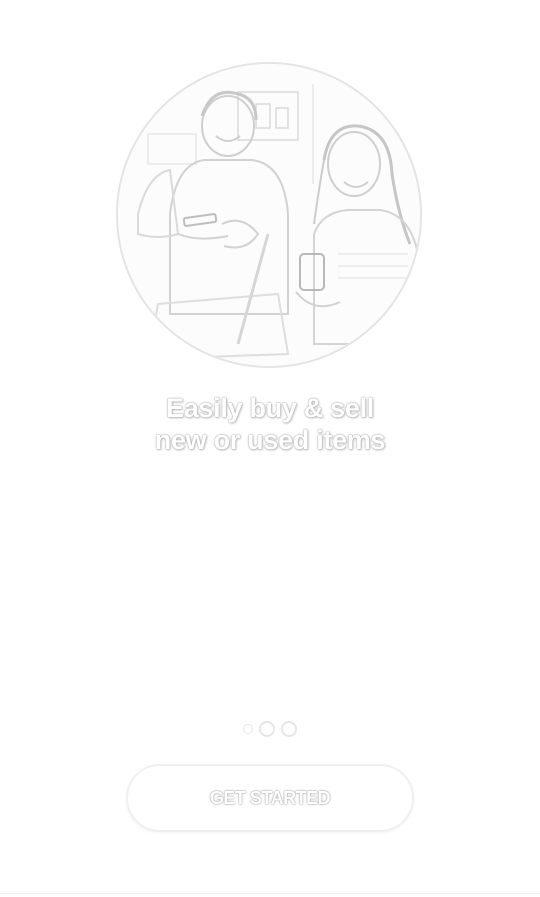  What do you see at coordinates (270, 440) in the screenshot?
I see `headline-line-2: new or used items` at bounding box center [270, 440].